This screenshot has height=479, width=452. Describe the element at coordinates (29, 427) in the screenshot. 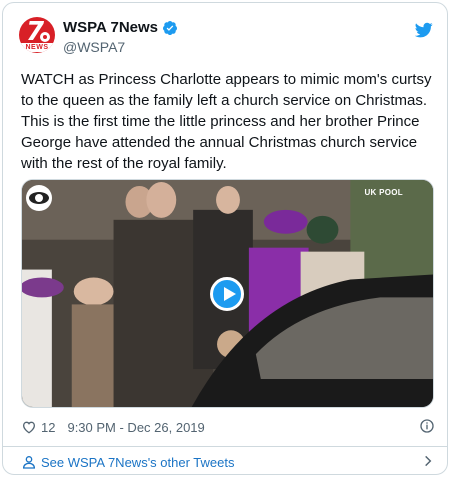

I see `heart-icon` at that location.